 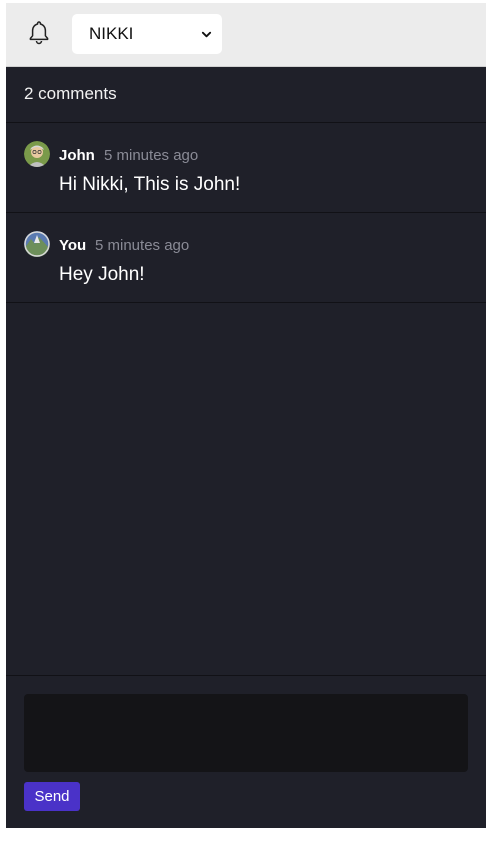 What do you see at coordinates (246, 733) in the screenshot?
I see `comment-input` at bounding box center [246, 733].